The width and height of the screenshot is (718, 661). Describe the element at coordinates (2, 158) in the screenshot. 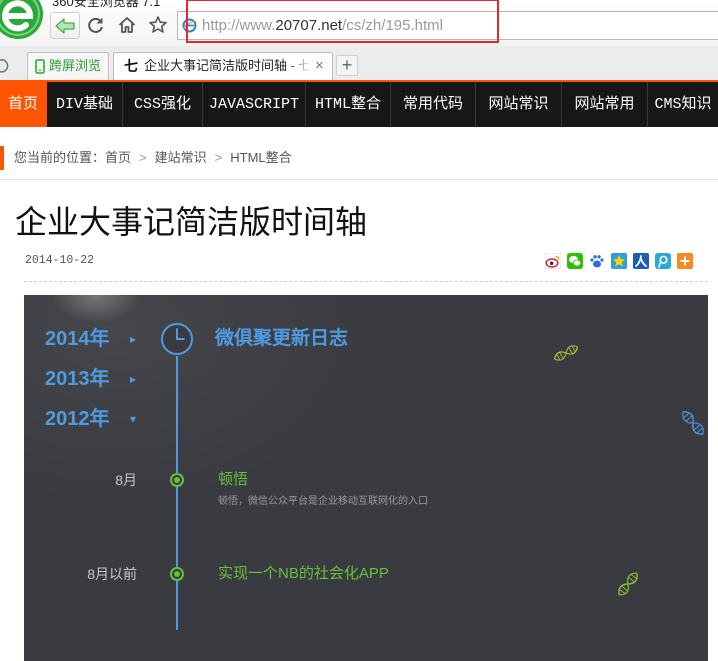

I see `breadcrumb-accent-bar` at that location.